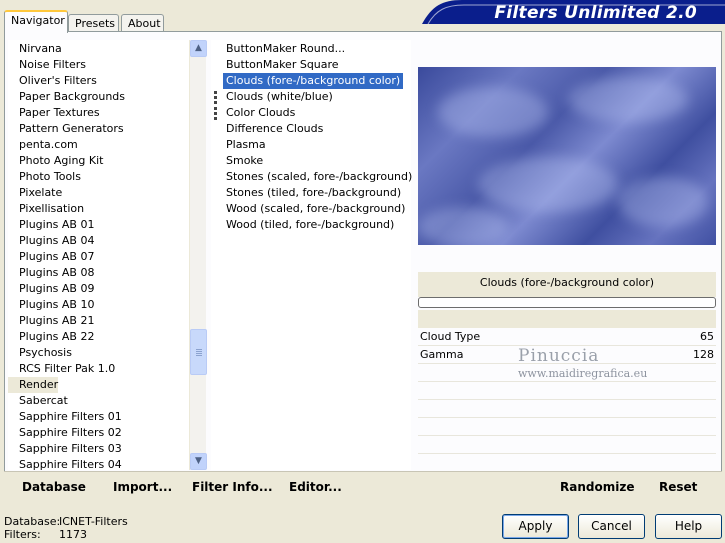  I want to click on progress-bar, so click(567, 302).